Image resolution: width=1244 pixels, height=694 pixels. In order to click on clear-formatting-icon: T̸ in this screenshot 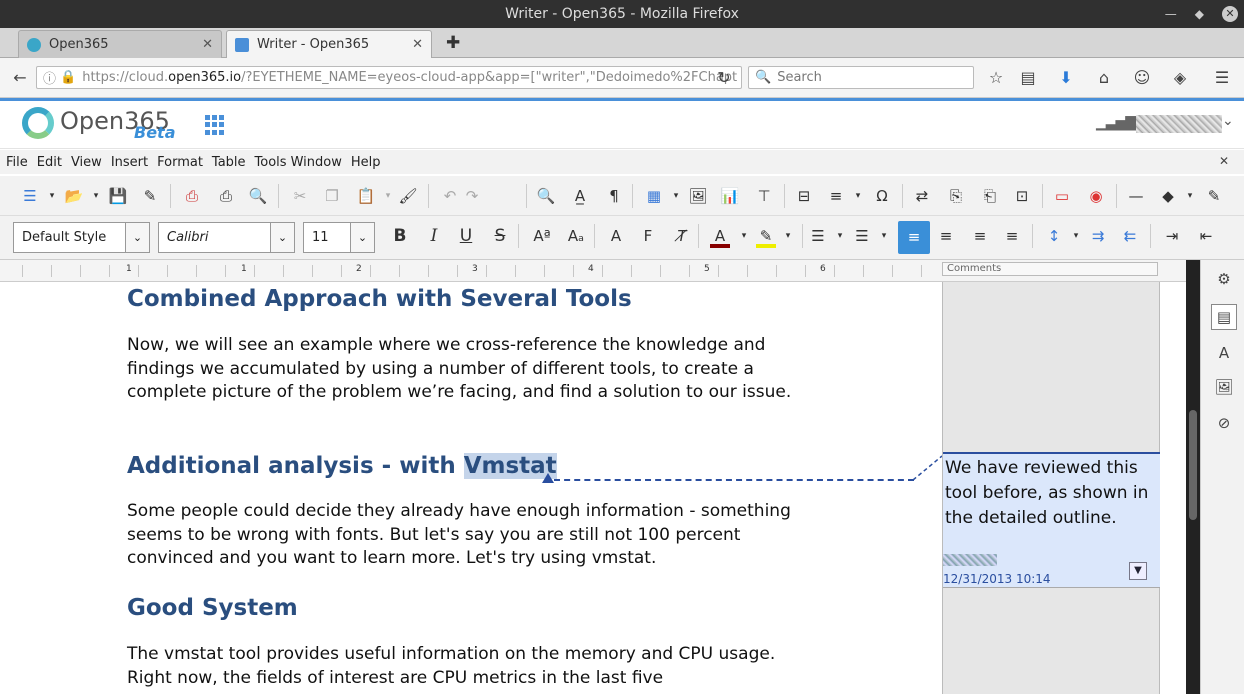, I will do `click(682, 236)`.